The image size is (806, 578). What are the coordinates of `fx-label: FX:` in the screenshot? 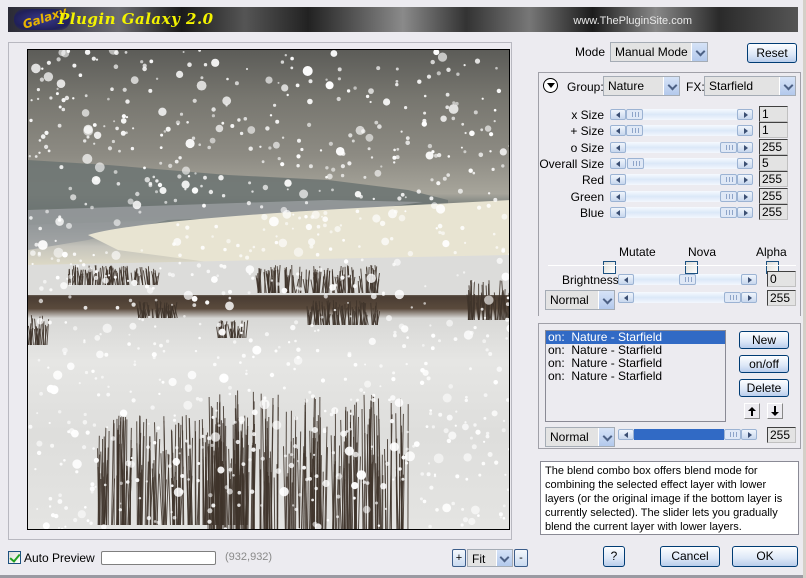 It's located at (695, 87).